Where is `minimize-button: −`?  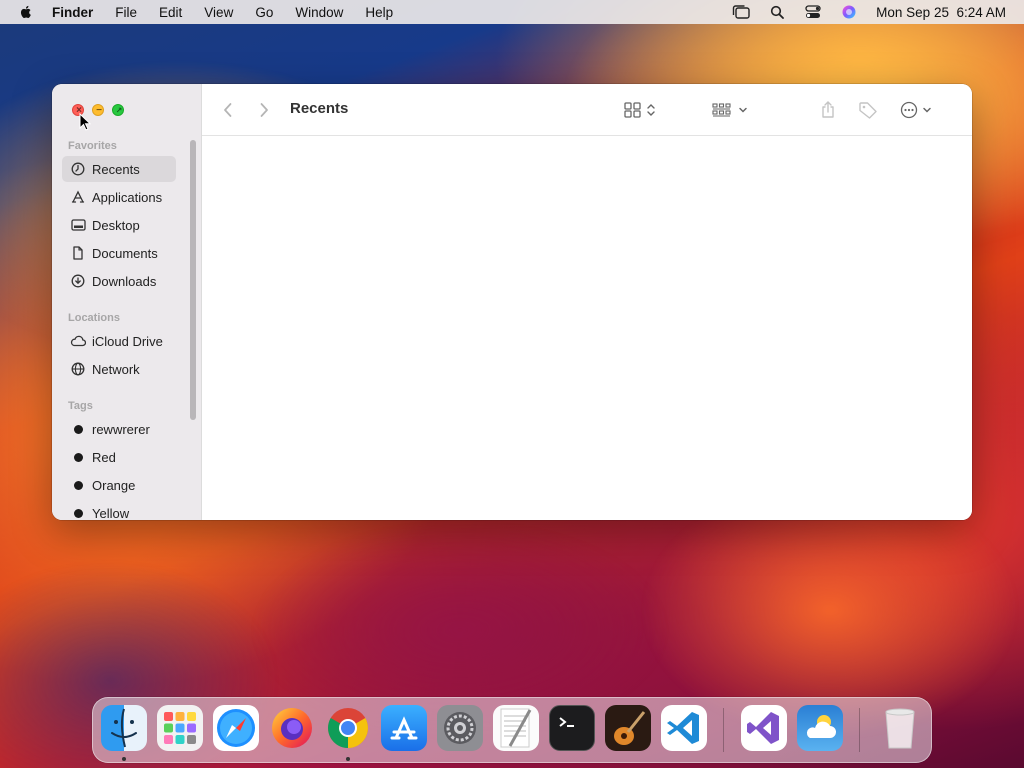
minimize-button: − is located at coordinates (98, 110).